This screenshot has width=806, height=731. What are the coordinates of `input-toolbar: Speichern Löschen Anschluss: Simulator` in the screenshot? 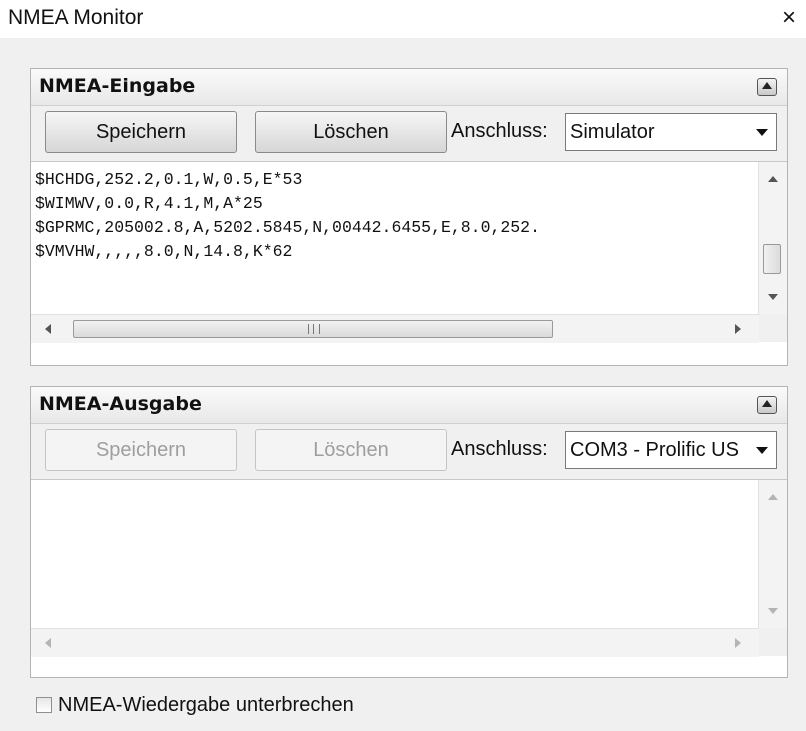 It's located at (409, 133).